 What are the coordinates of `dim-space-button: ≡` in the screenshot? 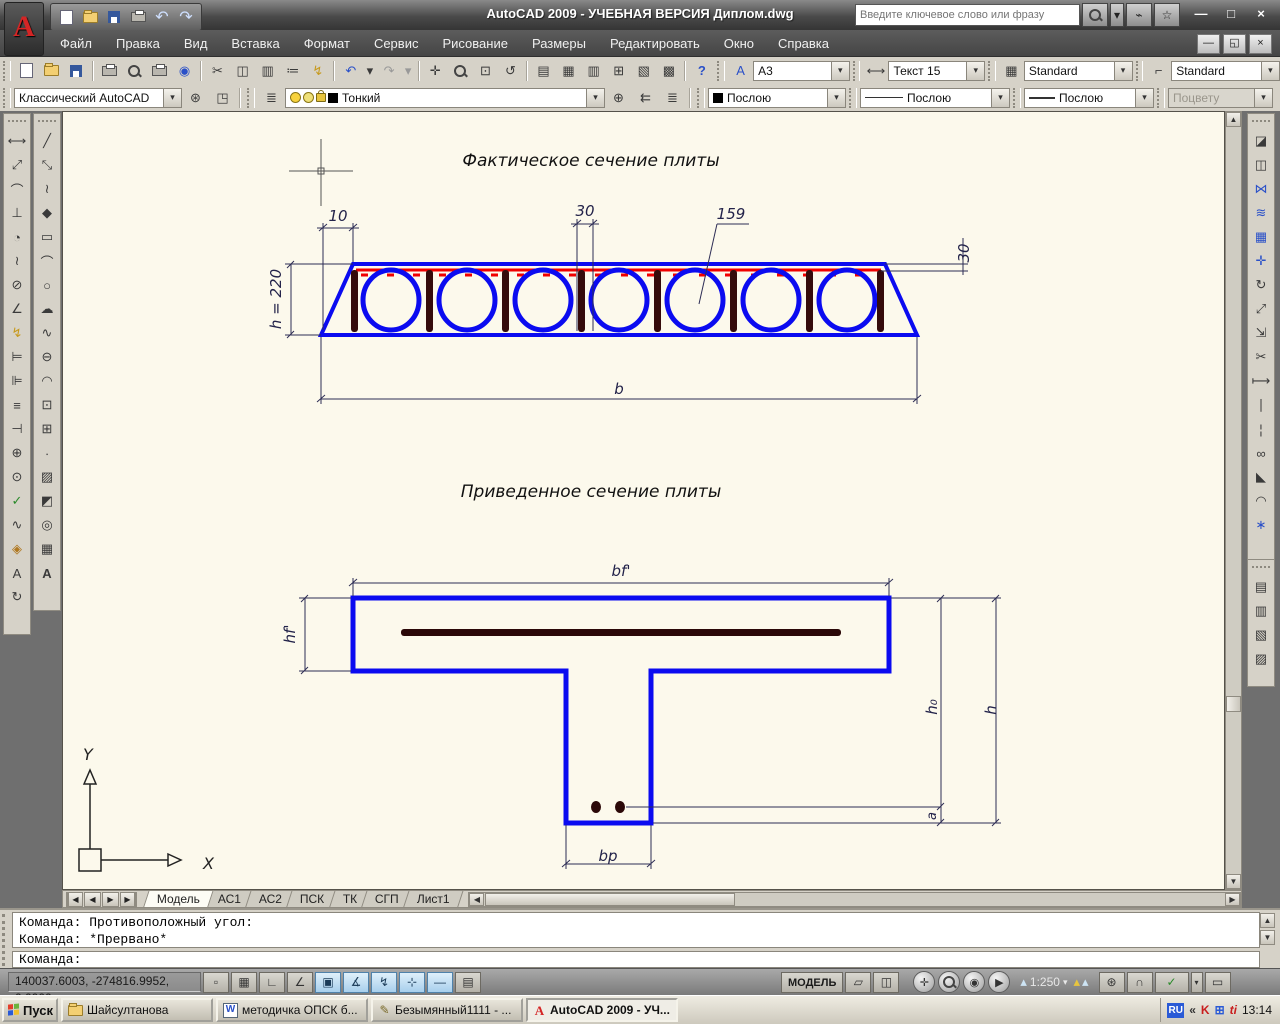 It's located at (17, 405).